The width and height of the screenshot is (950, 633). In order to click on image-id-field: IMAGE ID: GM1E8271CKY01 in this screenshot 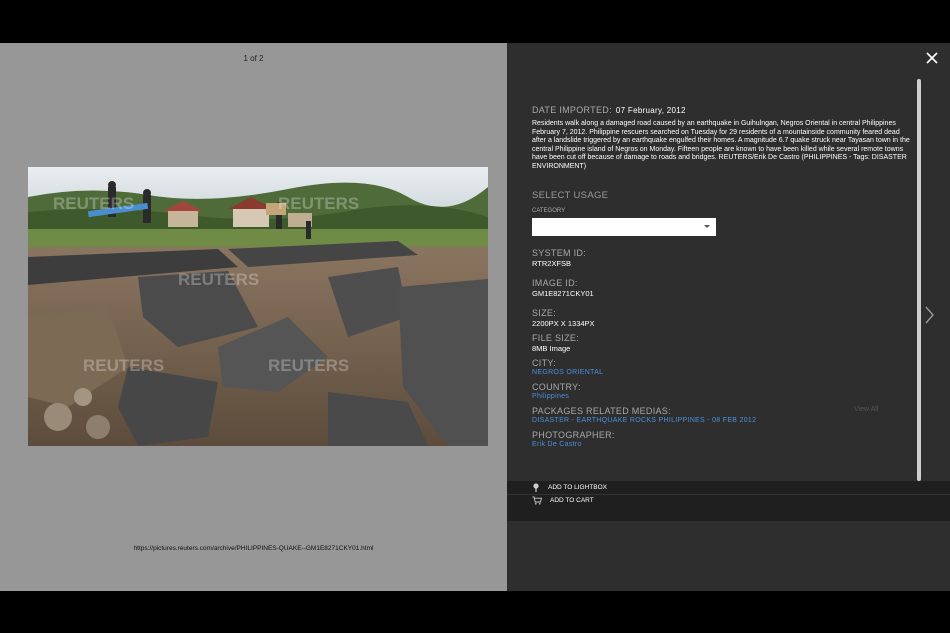, I will do `click(563, 288)`.